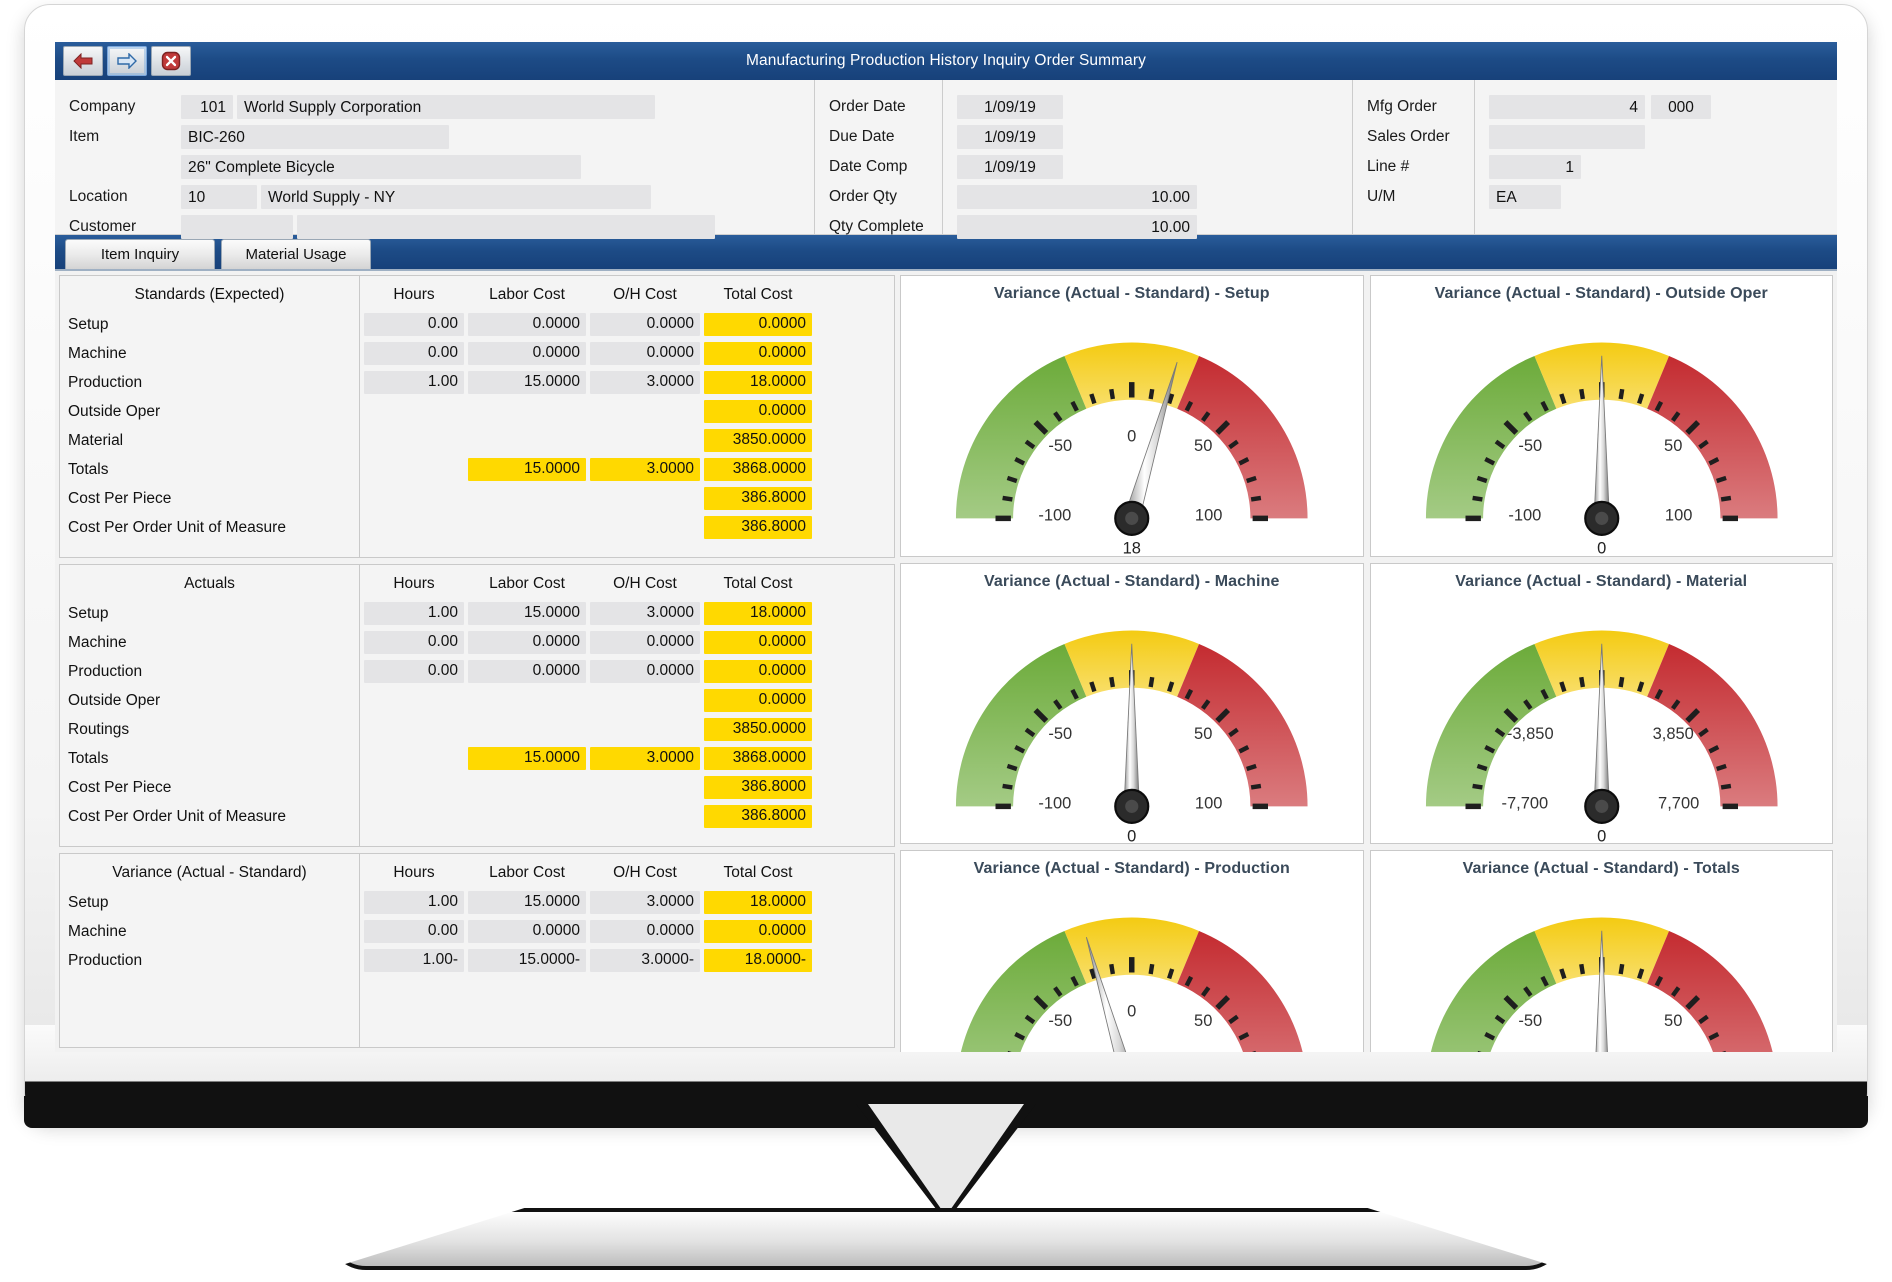  I want to click on table-row: Outside Oper, so click(114, 700).